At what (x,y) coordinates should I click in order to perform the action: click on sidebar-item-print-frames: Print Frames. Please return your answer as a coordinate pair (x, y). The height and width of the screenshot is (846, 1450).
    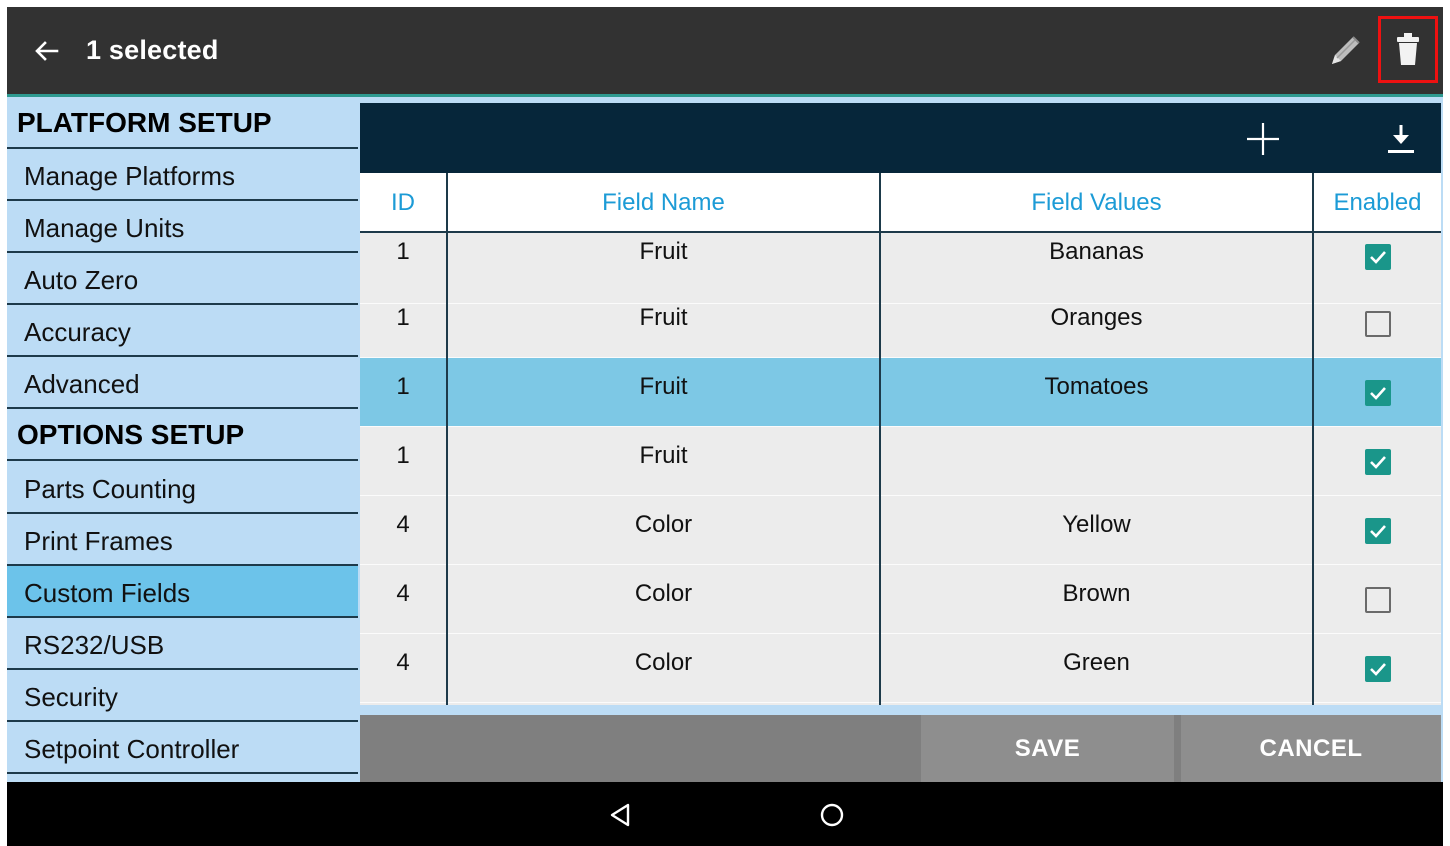
    Looking at the image, I should click on (182, 540).